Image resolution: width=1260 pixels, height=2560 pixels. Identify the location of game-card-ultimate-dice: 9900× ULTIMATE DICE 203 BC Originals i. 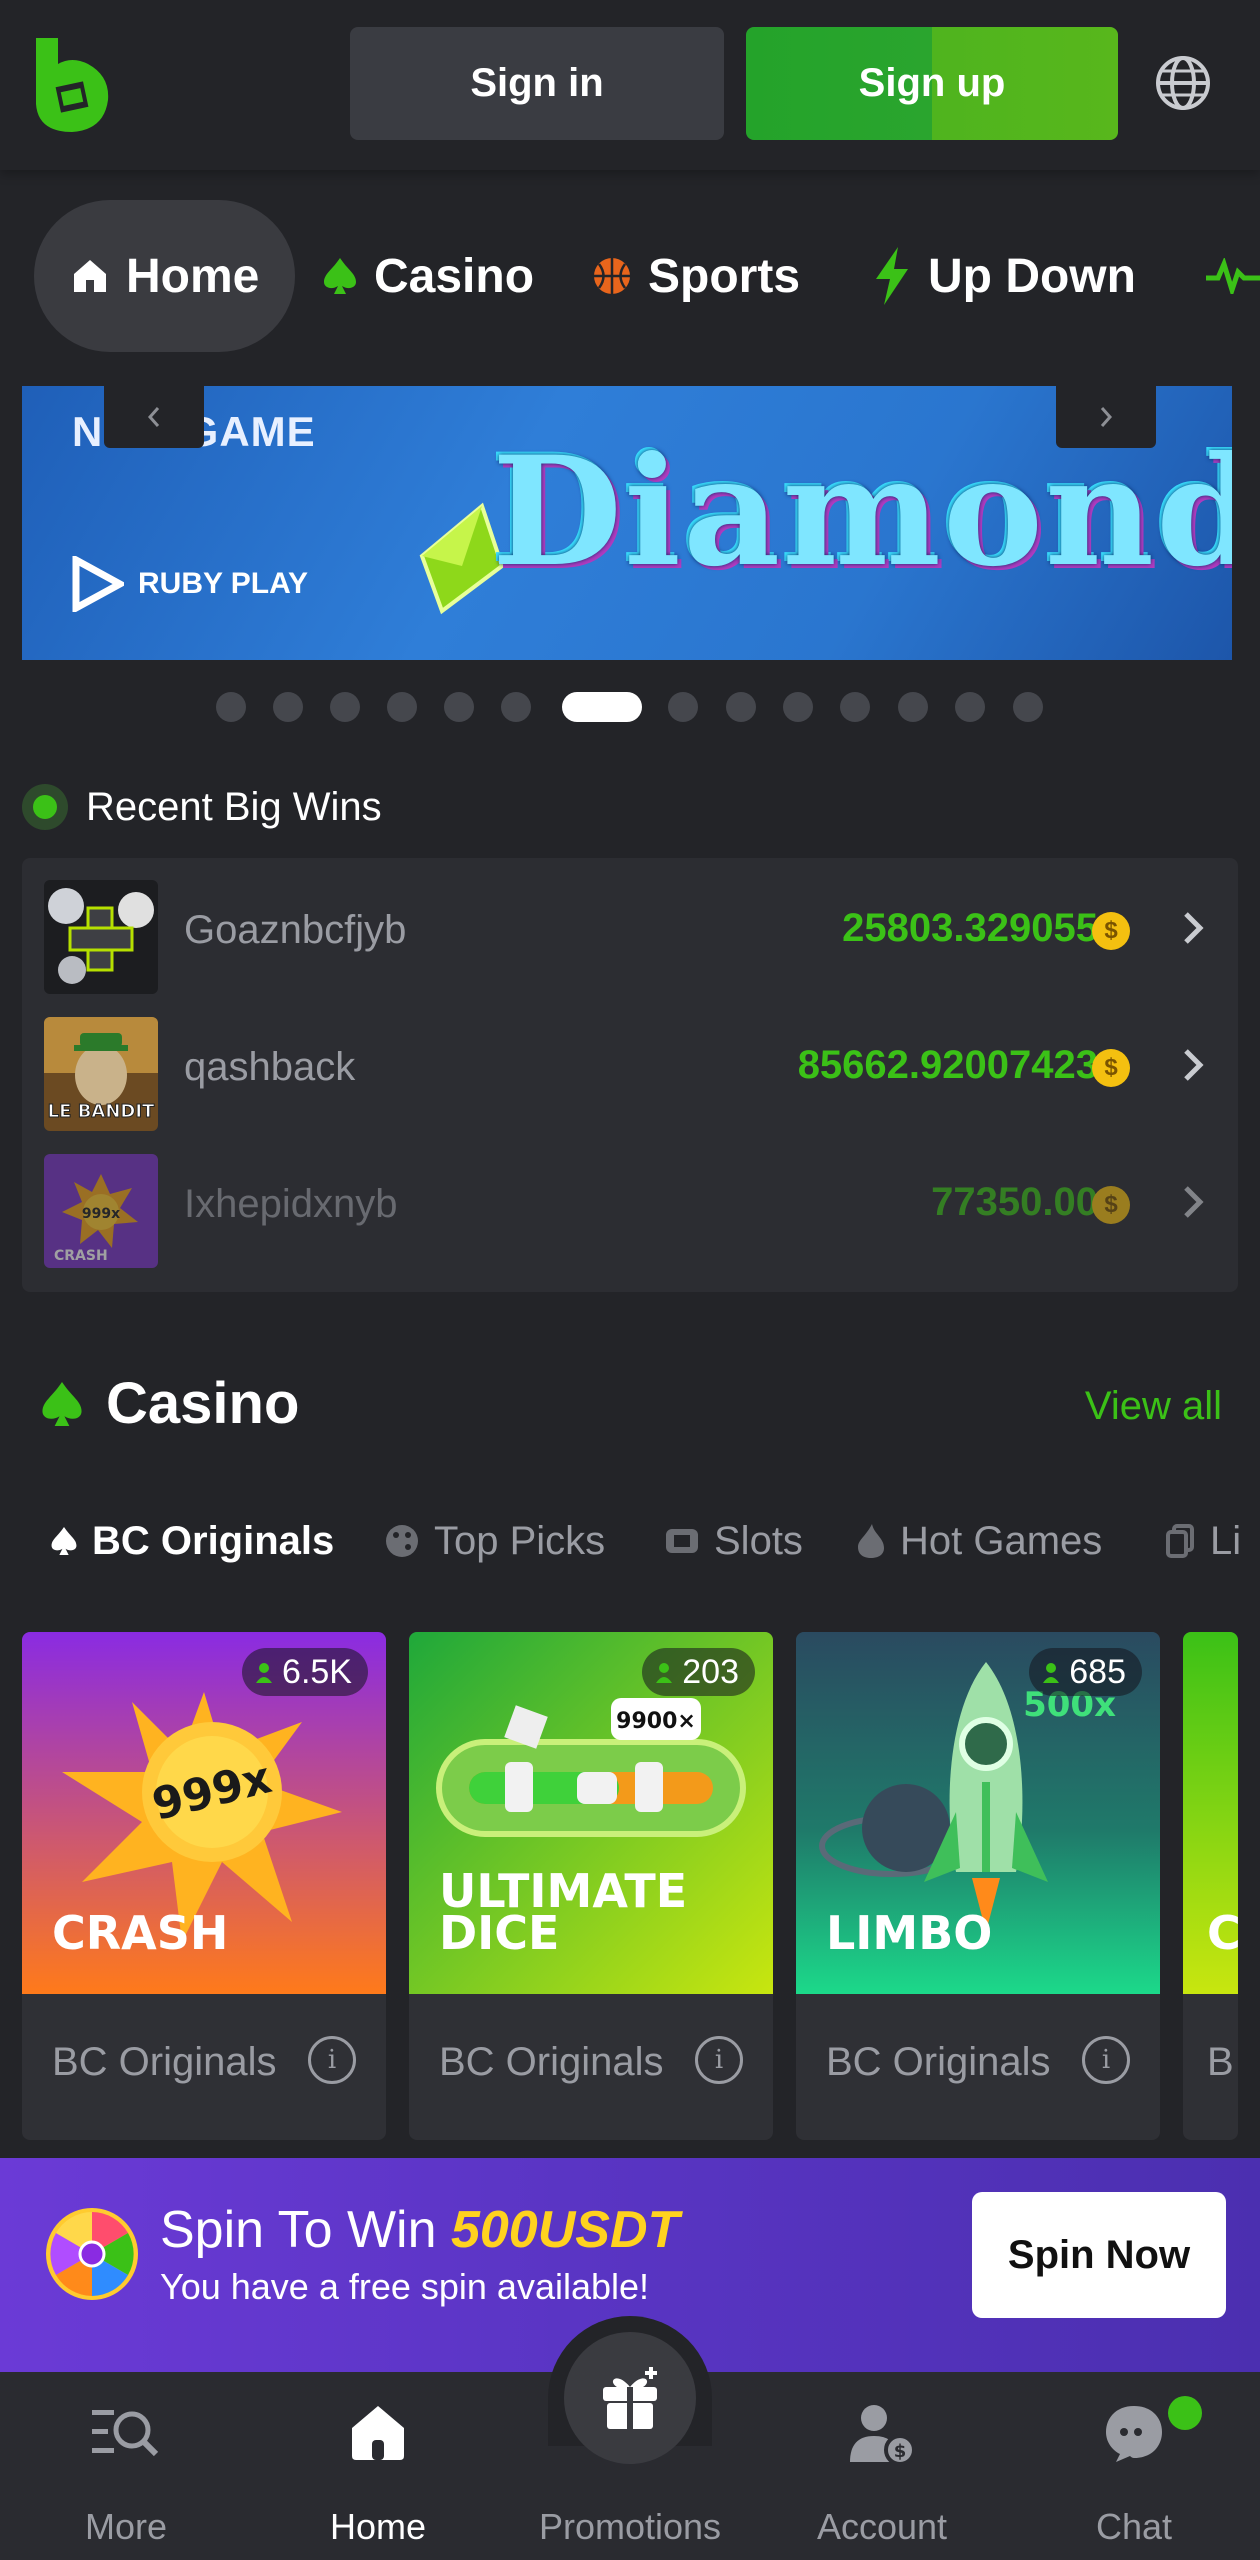
(591, 1886).